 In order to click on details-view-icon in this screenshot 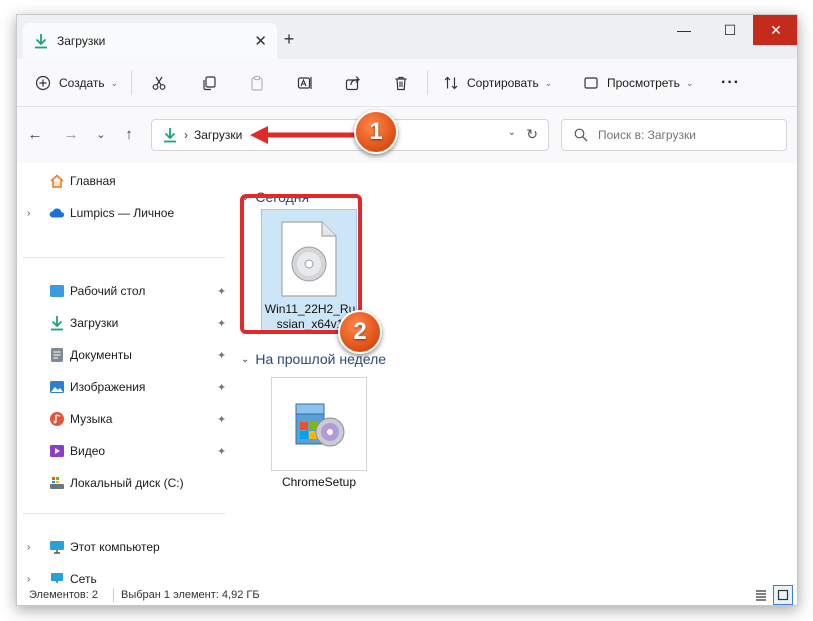, I will do `click(761, 595)`.